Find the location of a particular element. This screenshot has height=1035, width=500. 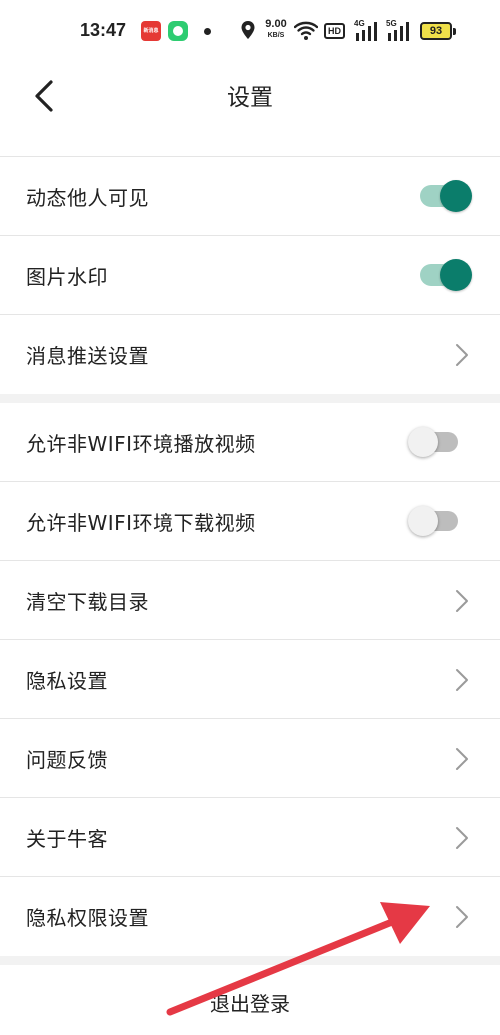

logout-label: 退出登录 is located at coordinates (250, 1004).